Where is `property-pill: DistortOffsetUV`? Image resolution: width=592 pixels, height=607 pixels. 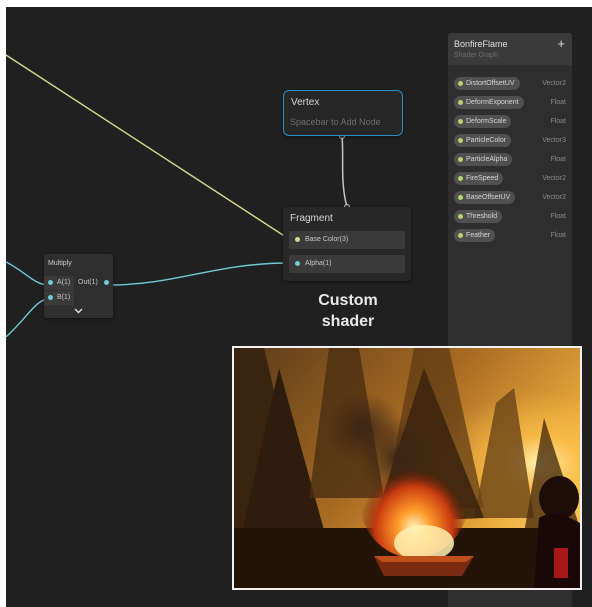
property-pill: DistortOffsetUV is located at coordinates (487, 83).